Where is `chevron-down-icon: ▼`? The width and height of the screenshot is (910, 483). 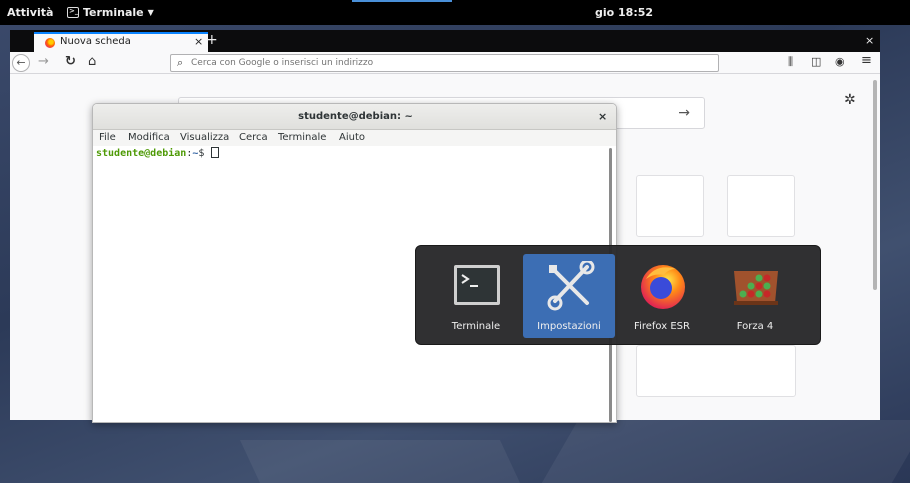 chevron-down-icon: ▼ is located at coordinates (150, 12).